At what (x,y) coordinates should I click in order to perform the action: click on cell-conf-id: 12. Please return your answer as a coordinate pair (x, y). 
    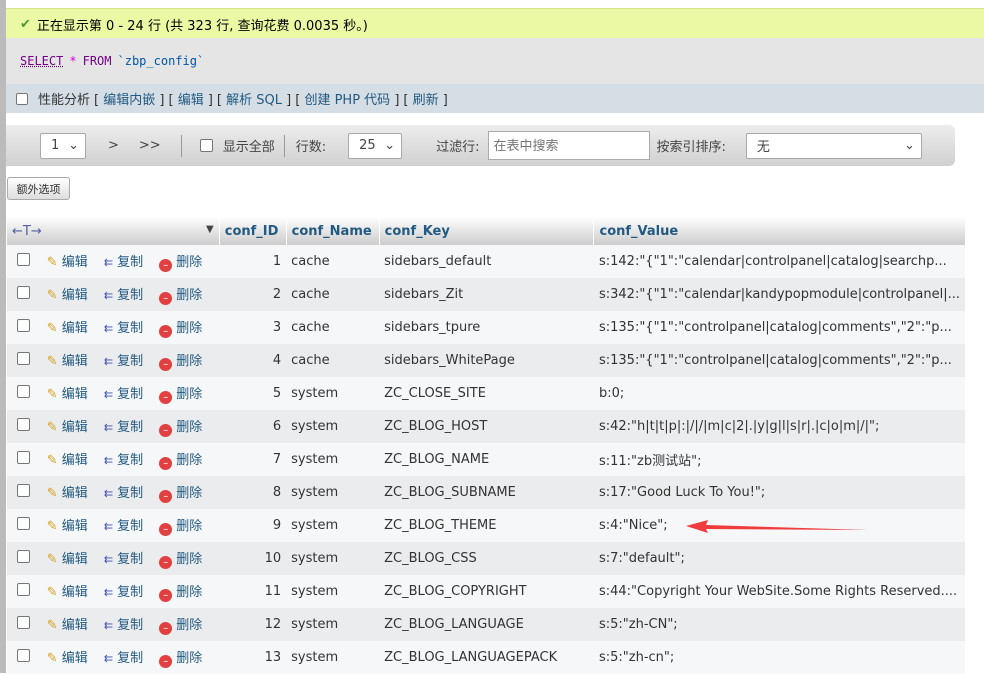
    Looking at the image, I should click on (253, 624).